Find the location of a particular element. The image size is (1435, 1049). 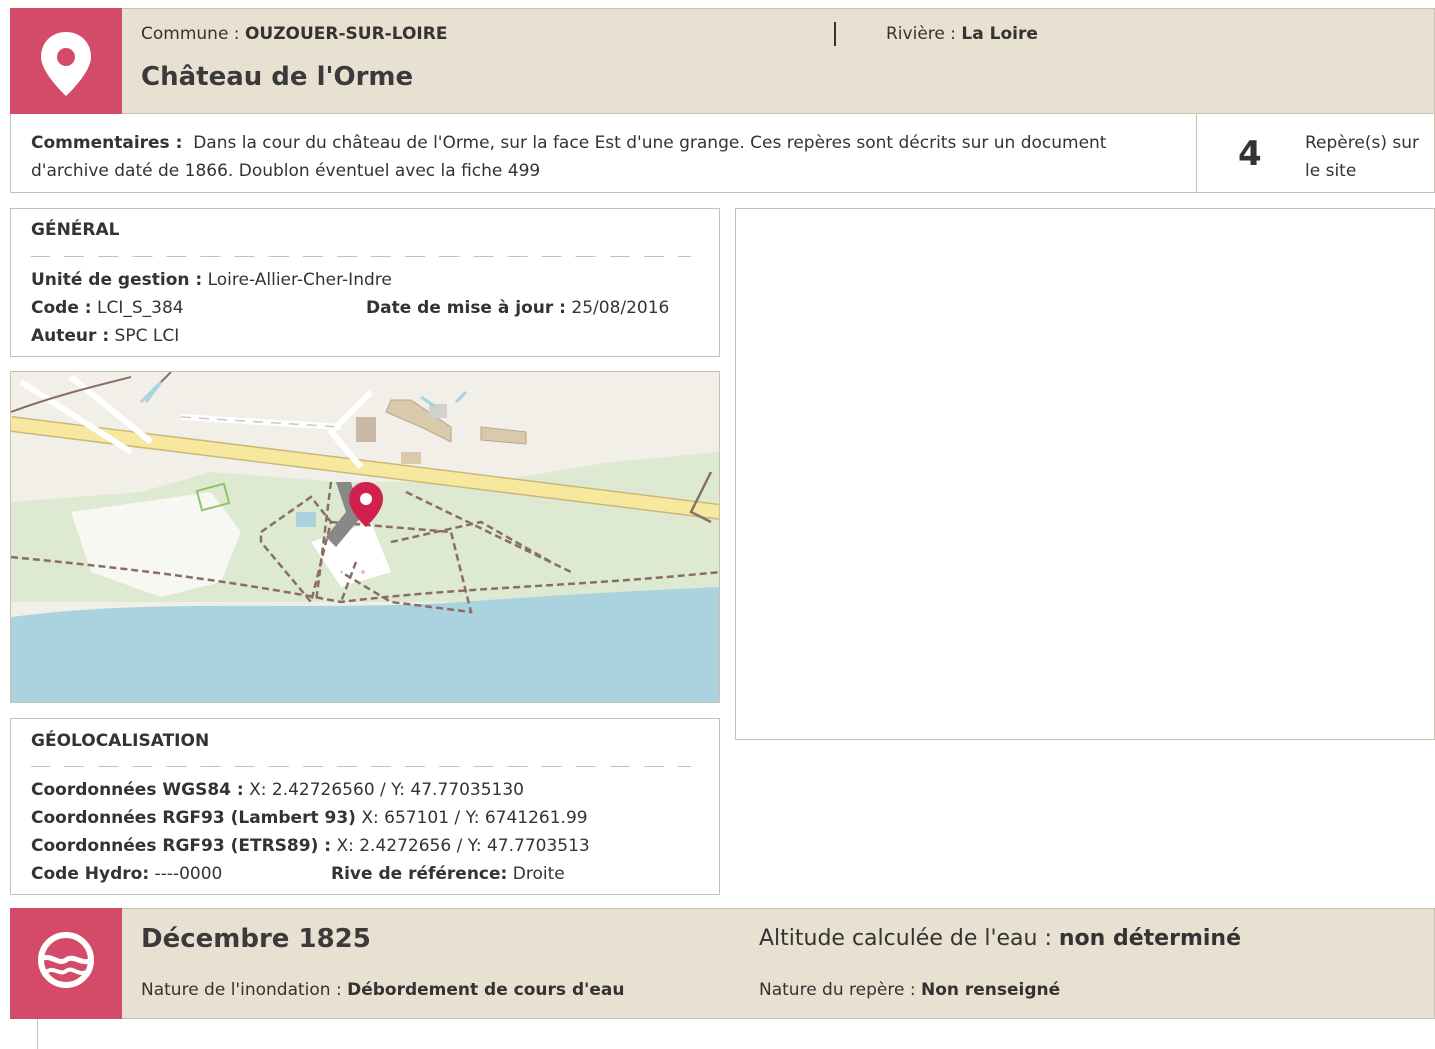

rive-value: Droite is located at coordinates (538, 874).